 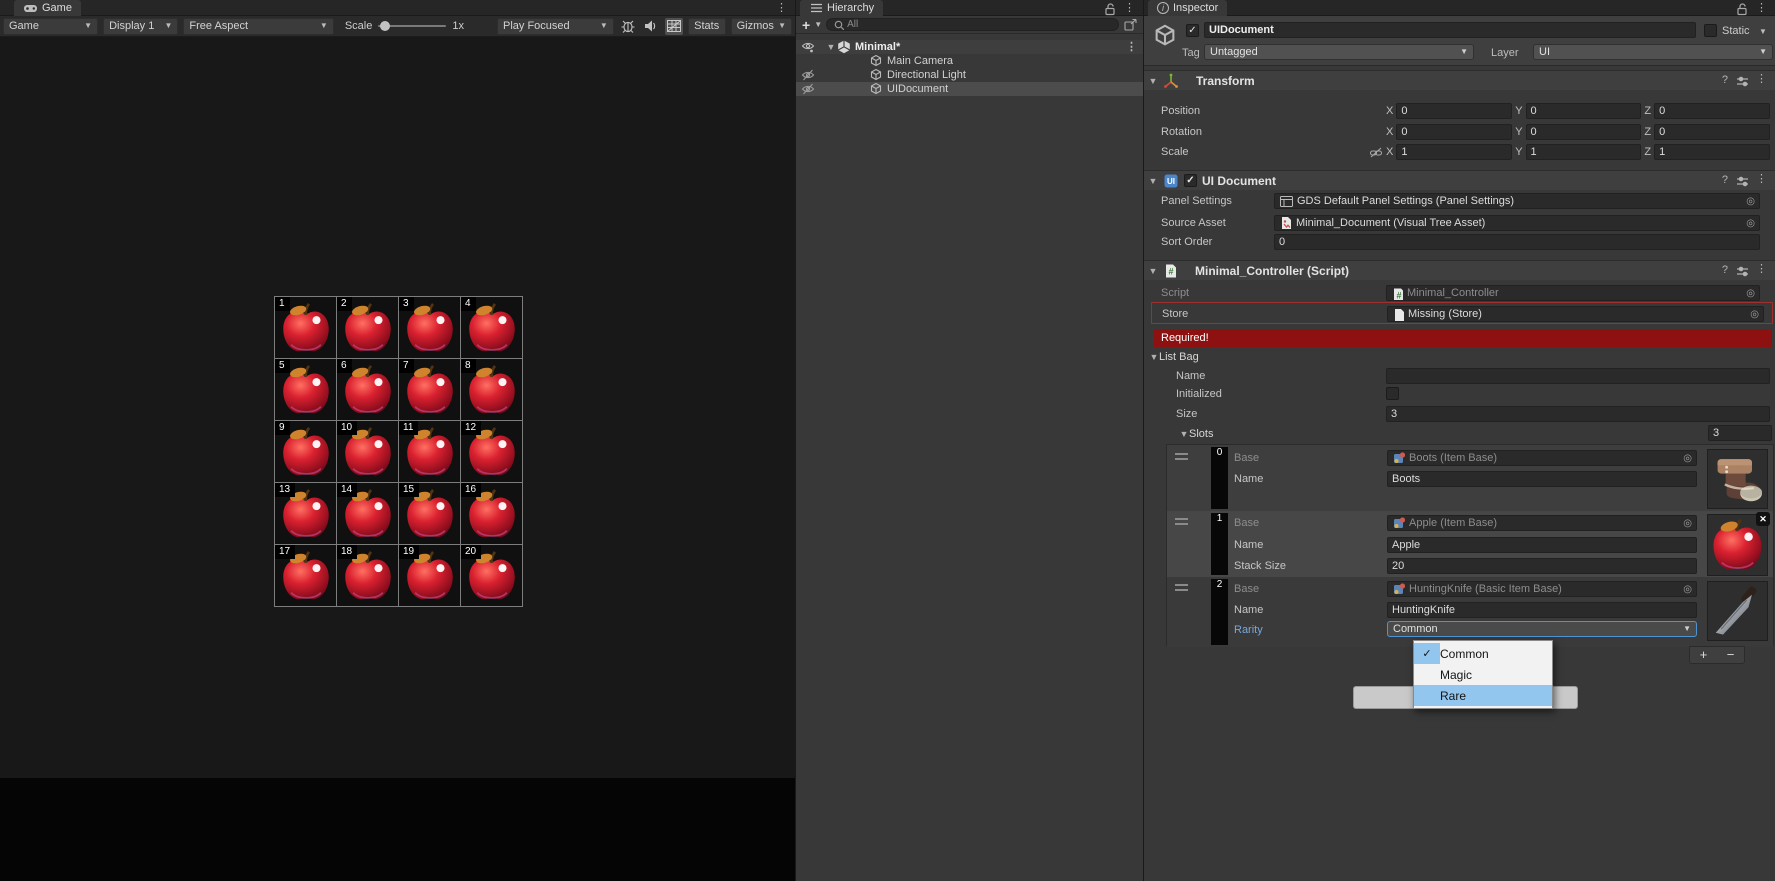 What do you see at coordinates (818, 24) in the screenshot?
I see `create-dropdown-arrow: ▼` at bounding box center [818, 24].